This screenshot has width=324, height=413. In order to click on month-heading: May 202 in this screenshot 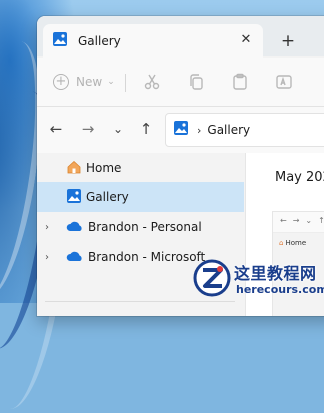, I will do `click(299, 177)`.